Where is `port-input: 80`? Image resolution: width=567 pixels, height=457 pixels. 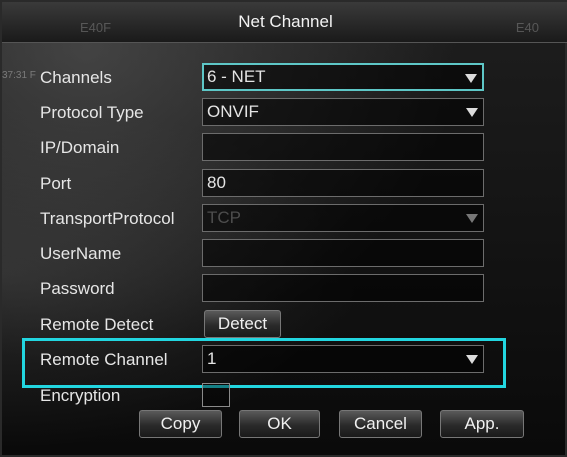 port-input: 80 is located at coordinates (343, 183).